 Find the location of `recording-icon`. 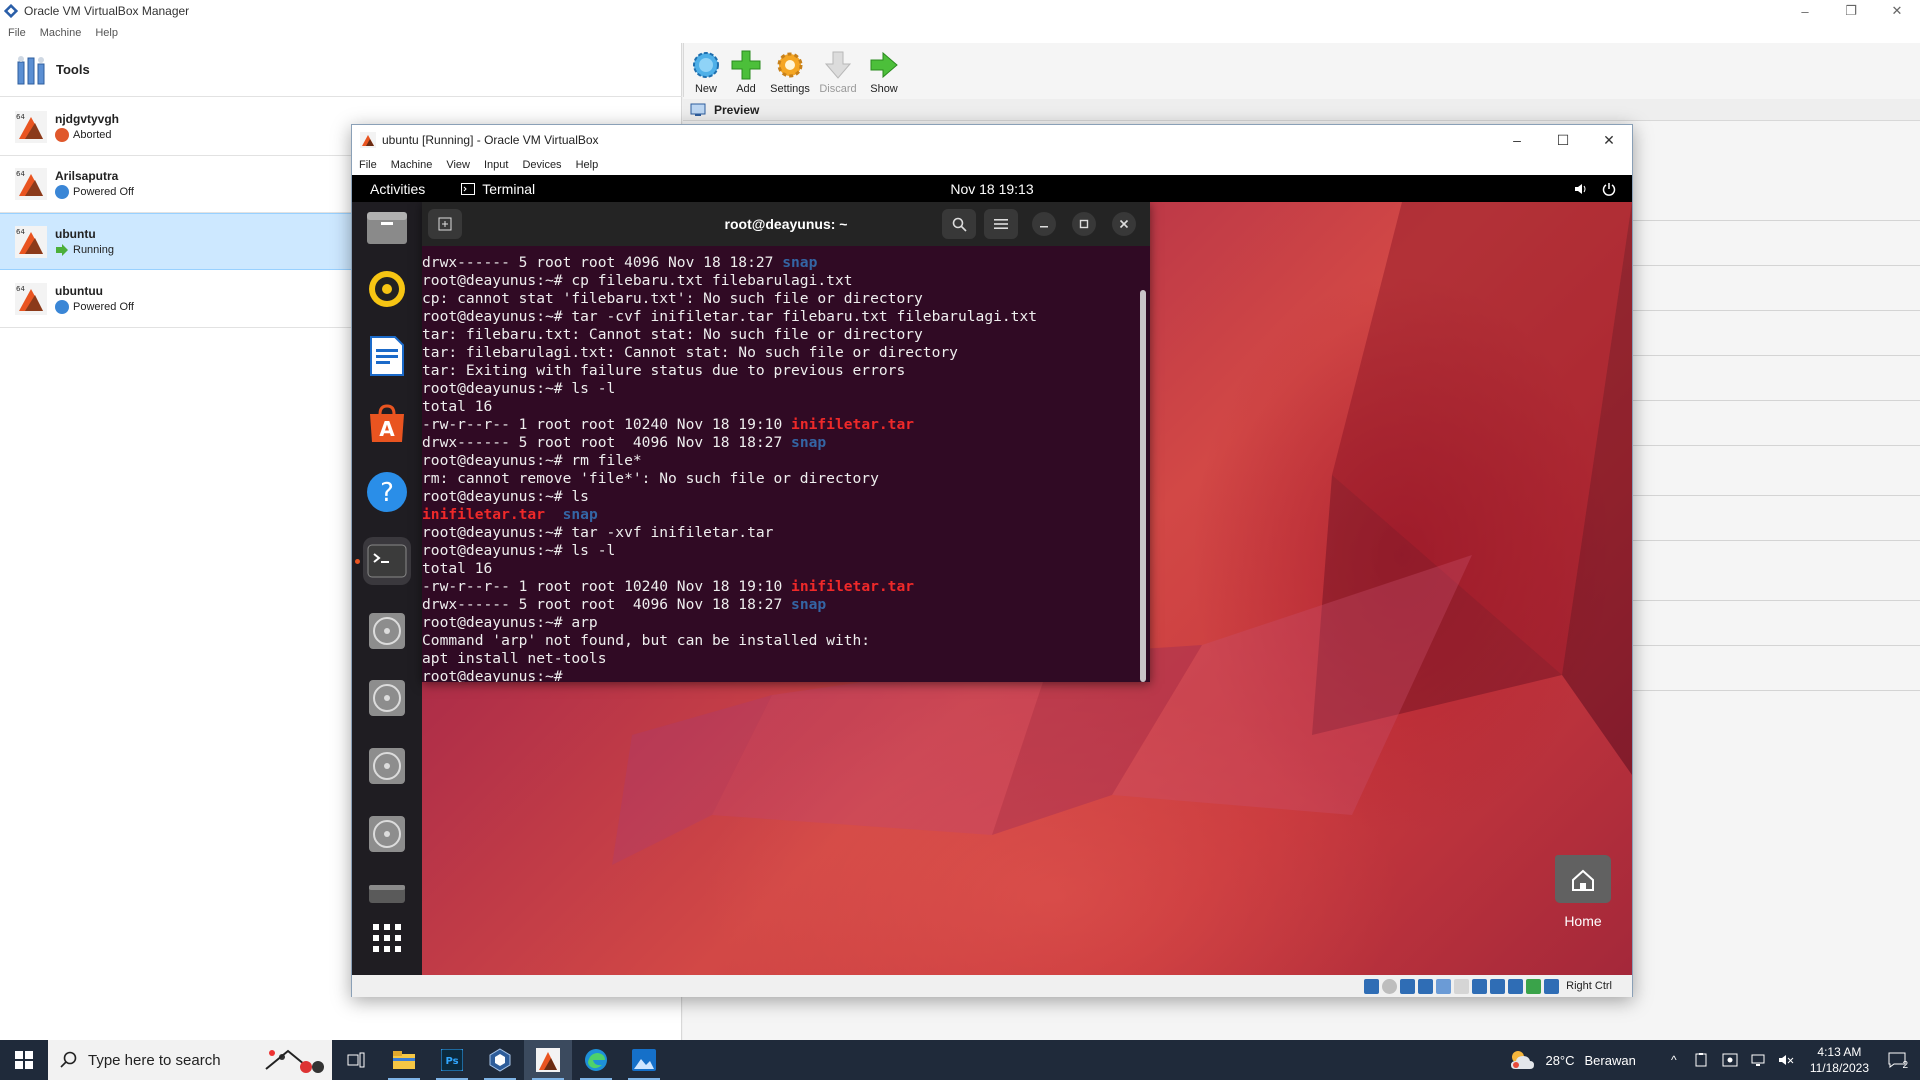

recording-icon is located at coordinates (1498, 986).